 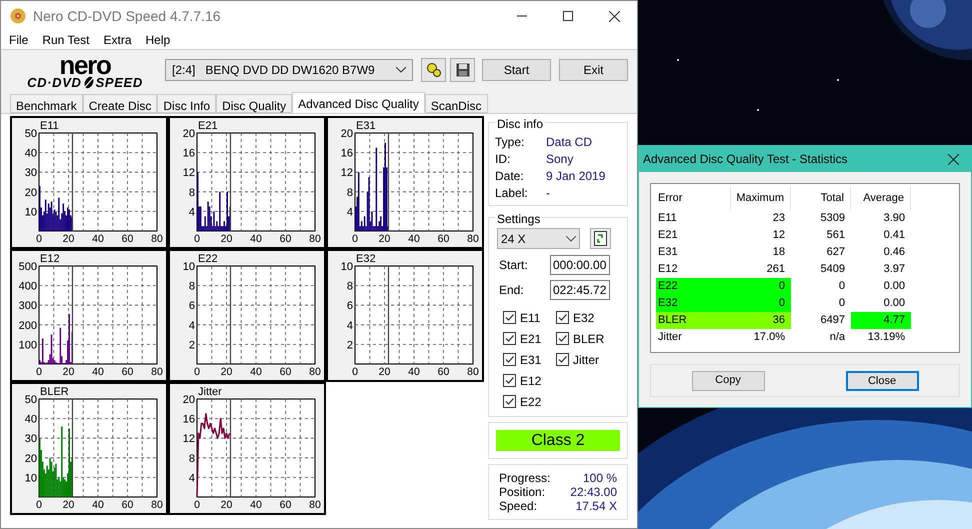 I want to click on dialog-title: Advanced Disc Quality Test - Statistics, so click(x=745, y=159).